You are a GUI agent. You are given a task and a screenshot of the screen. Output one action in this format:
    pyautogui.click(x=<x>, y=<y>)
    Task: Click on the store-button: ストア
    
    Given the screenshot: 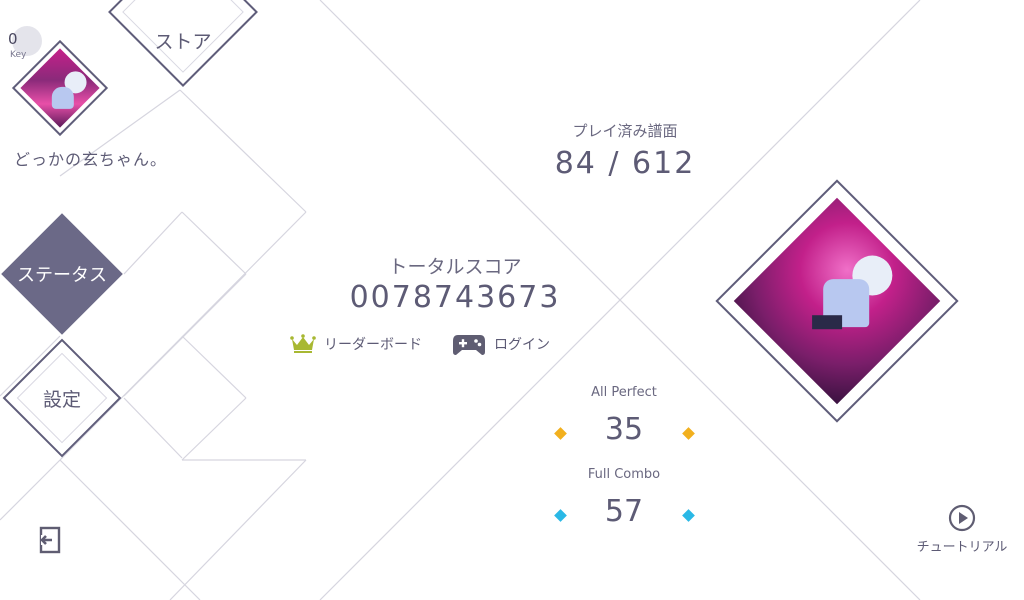 What is the action you would take?
    pyautogui.click(x=183, y=43)
    